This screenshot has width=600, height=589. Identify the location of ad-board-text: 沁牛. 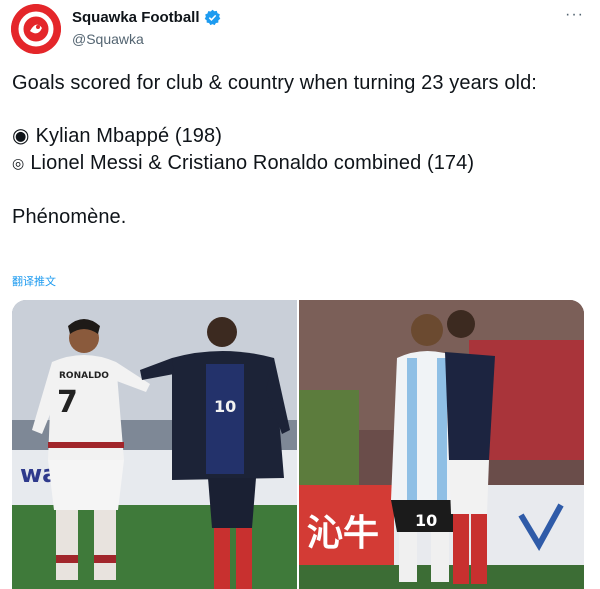
(343, 533).